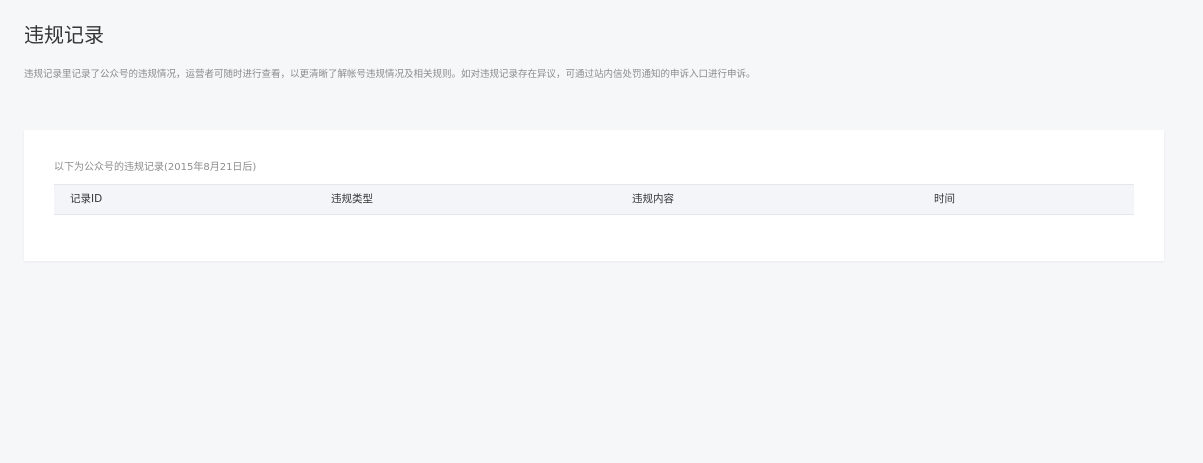 This screenshot has height=463, width=1203. Describe the element at coordinates (86, 199) in the screenshot. I see `column-header-record-id: 记录ID` at that location.